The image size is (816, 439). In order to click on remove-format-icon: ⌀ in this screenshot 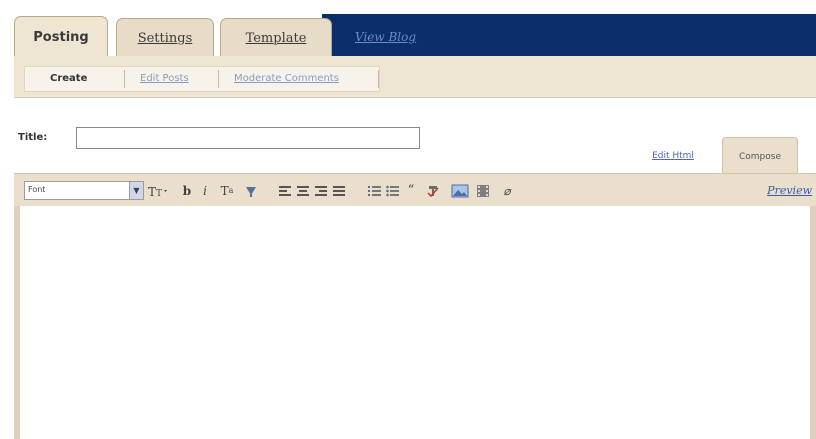, I will do `click(507, 190)`.